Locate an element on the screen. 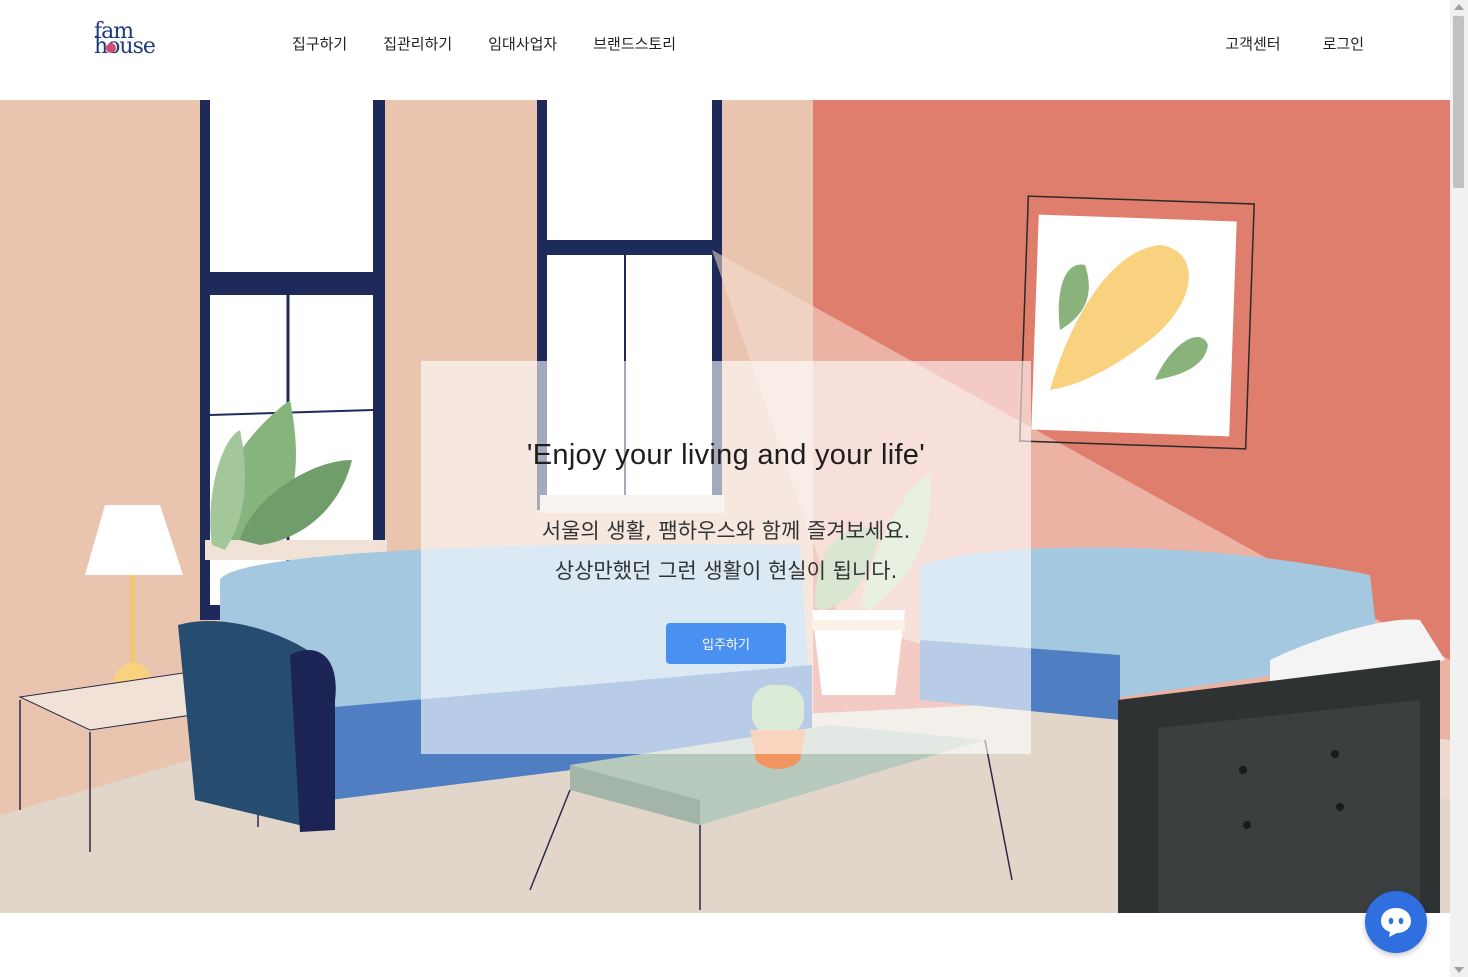 The height and width of the screenshot is (977, 1468). main-nav: 집구하기 집관리하기 임대사업자 브랜드스토리 is located at coordinates (502, 44).